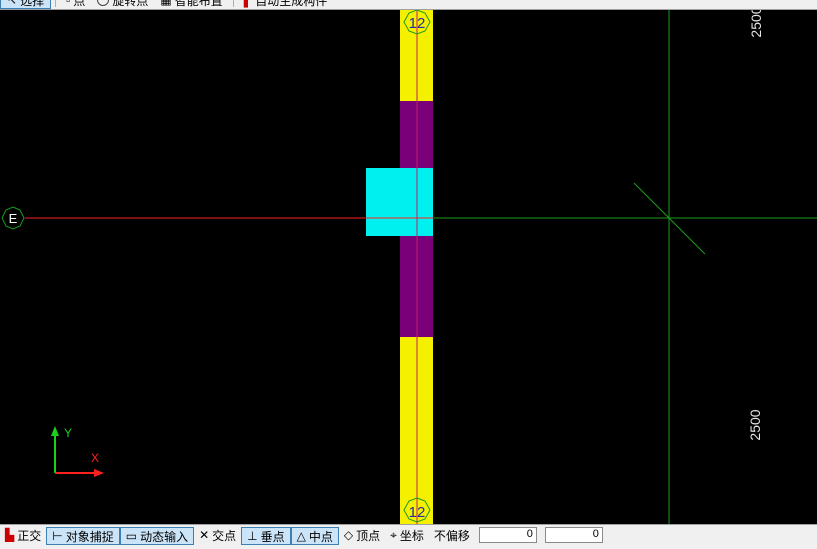 This screenshot has height=549, width=817. What do you see at coordinates (95, 458) in the screenshot?
I see `ucs-x-label: X` at bounding box center [95, 458].